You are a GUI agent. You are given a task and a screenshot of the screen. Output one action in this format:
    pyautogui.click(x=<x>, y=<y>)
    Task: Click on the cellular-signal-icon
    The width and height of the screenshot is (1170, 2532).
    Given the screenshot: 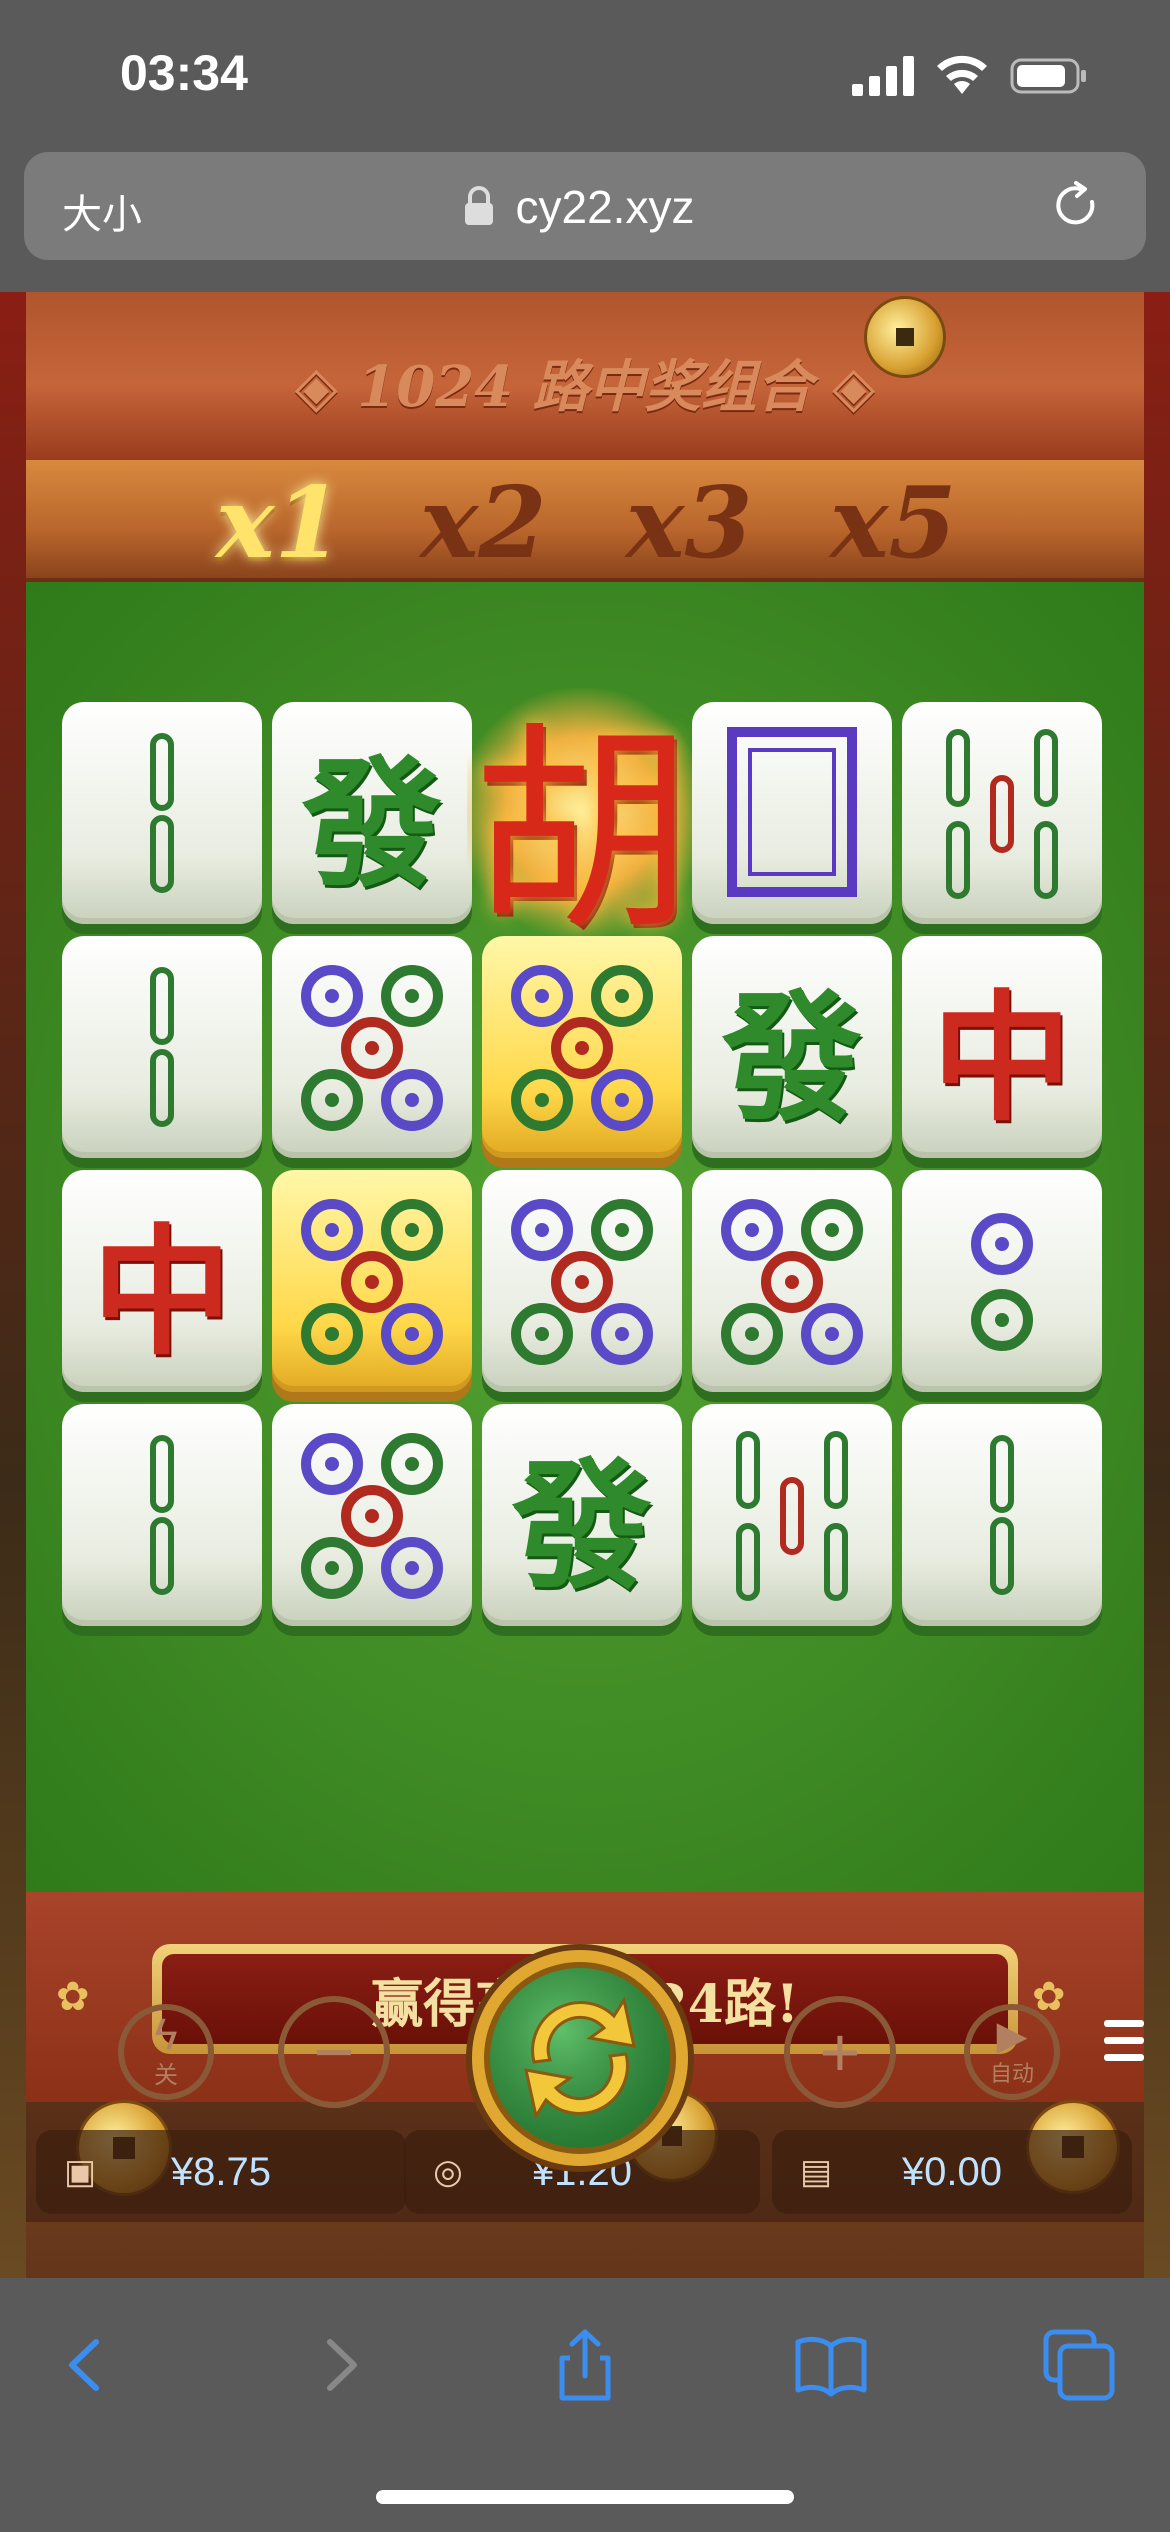 What is the action you would take?
    pyautogui.click(x=883, y=76)
    